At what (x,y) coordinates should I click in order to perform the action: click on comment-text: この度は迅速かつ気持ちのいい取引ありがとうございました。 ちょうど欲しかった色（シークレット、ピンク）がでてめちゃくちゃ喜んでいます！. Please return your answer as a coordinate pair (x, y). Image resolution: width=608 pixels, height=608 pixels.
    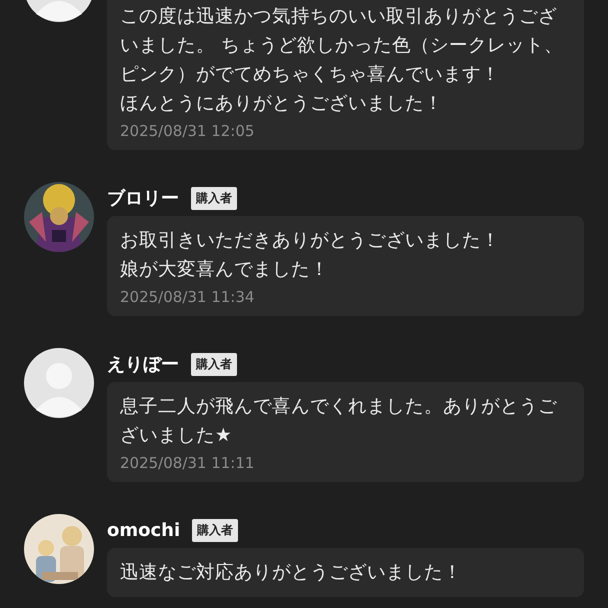
    Looking at the image, I should click on (342, 46).